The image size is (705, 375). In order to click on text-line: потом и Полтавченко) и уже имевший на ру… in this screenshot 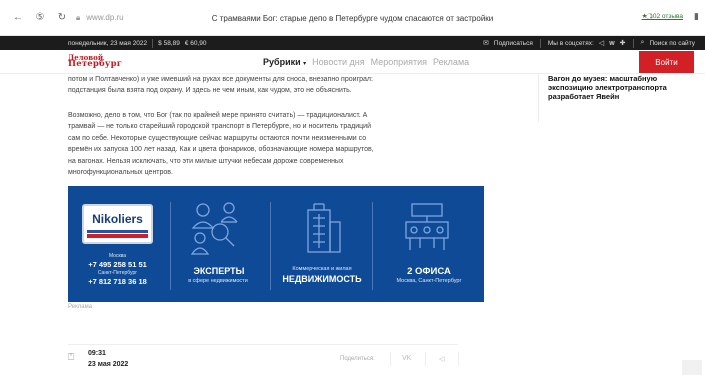, I will do `click(220, 79)`.